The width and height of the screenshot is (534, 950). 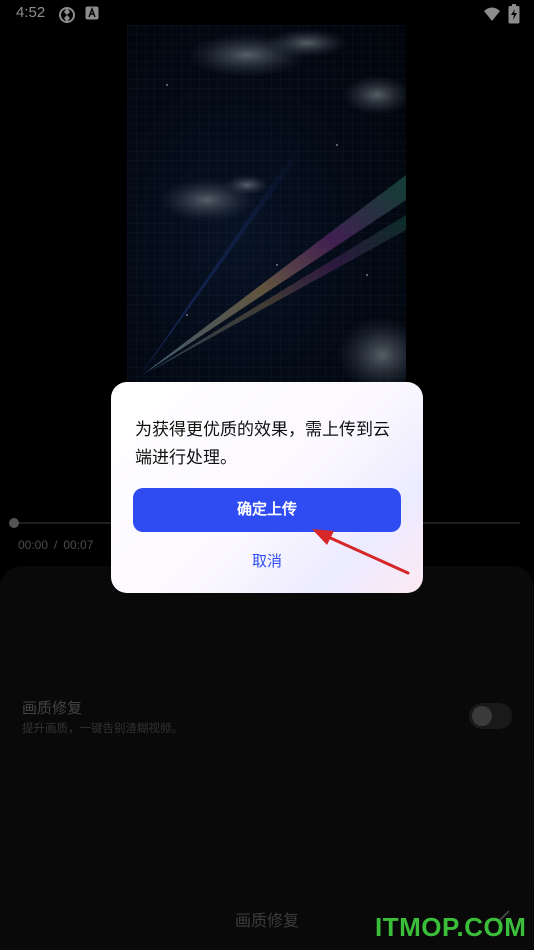 I want to click on watermark: ITMOP.COM, so click(x=451, y=927).